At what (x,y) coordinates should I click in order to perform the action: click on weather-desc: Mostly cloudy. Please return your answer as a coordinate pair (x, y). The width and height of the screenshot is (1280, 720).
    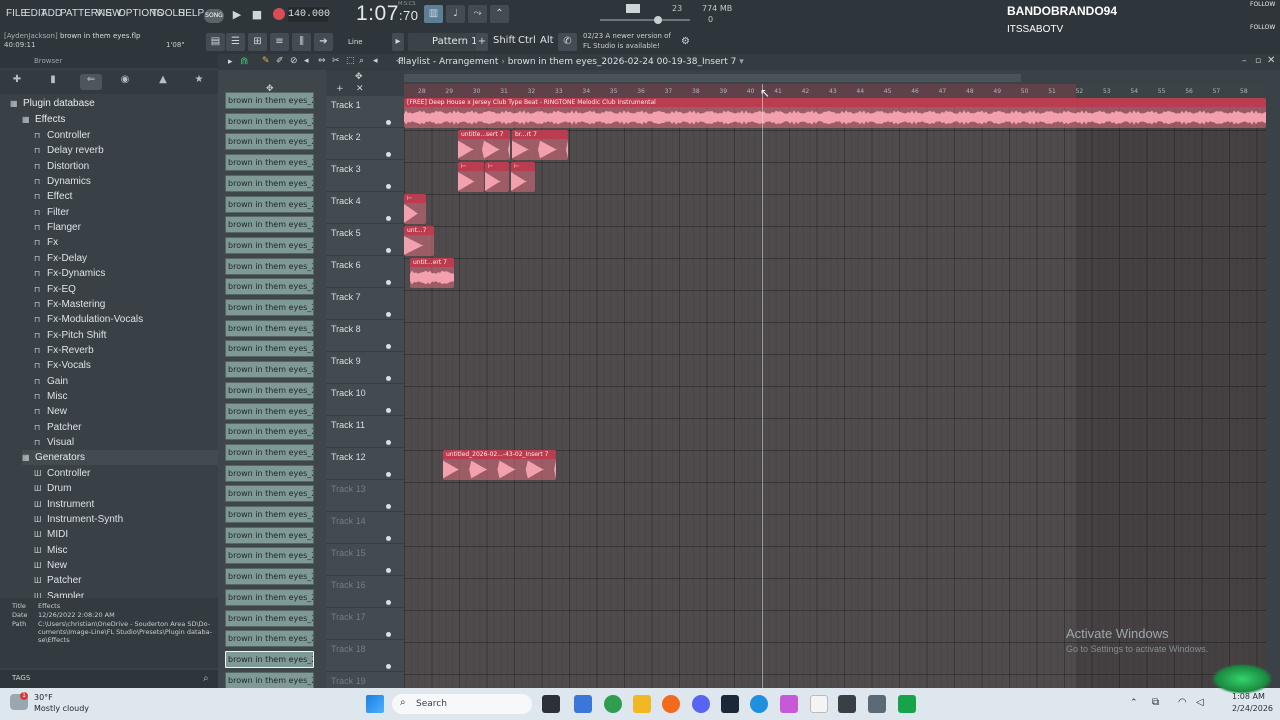
    Looking at the image, I should click on (61, 708).